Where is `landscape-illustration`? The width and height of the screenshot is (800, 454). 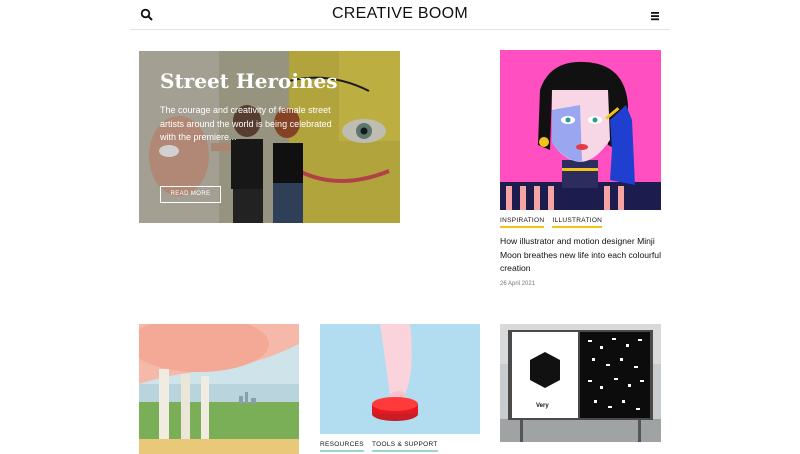
landscape-illustration is located at coordinates (219, 389).